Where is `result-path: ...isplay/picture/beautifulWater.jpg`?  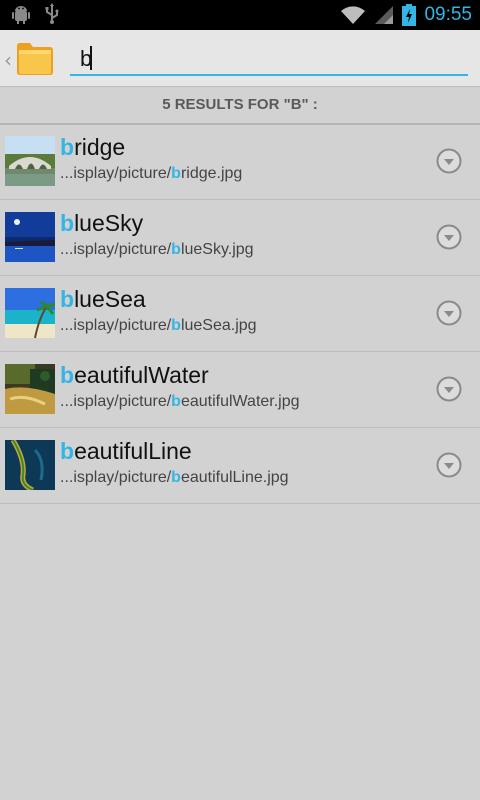
result-path: ...isplay/picture/beautifulWater.jpg is located at coordinates (180, 402).